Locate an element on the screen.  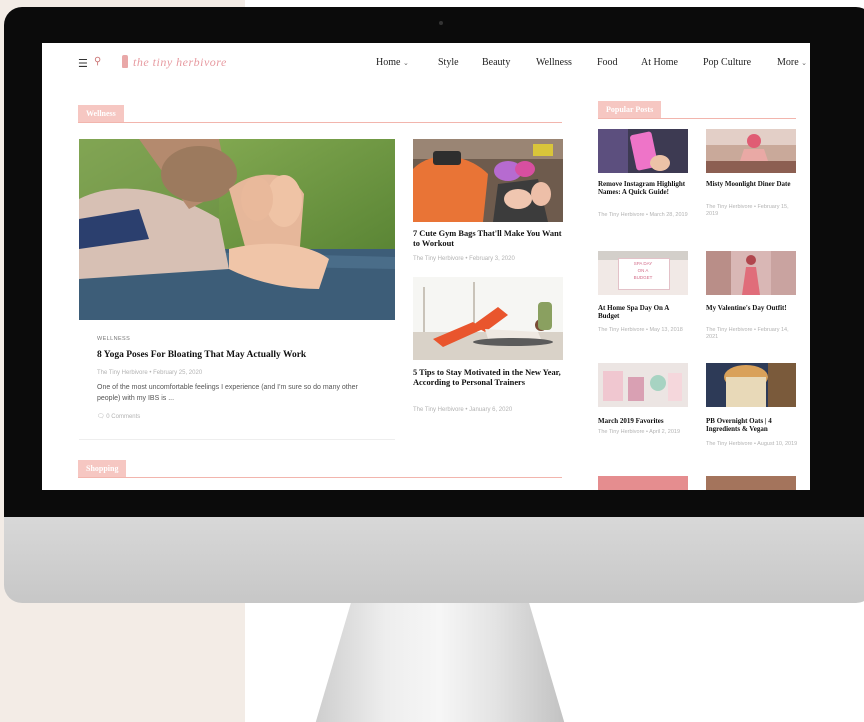
popular-post-title-4: My Valentine's Day Outfit! is located at coordinates (752, 308).